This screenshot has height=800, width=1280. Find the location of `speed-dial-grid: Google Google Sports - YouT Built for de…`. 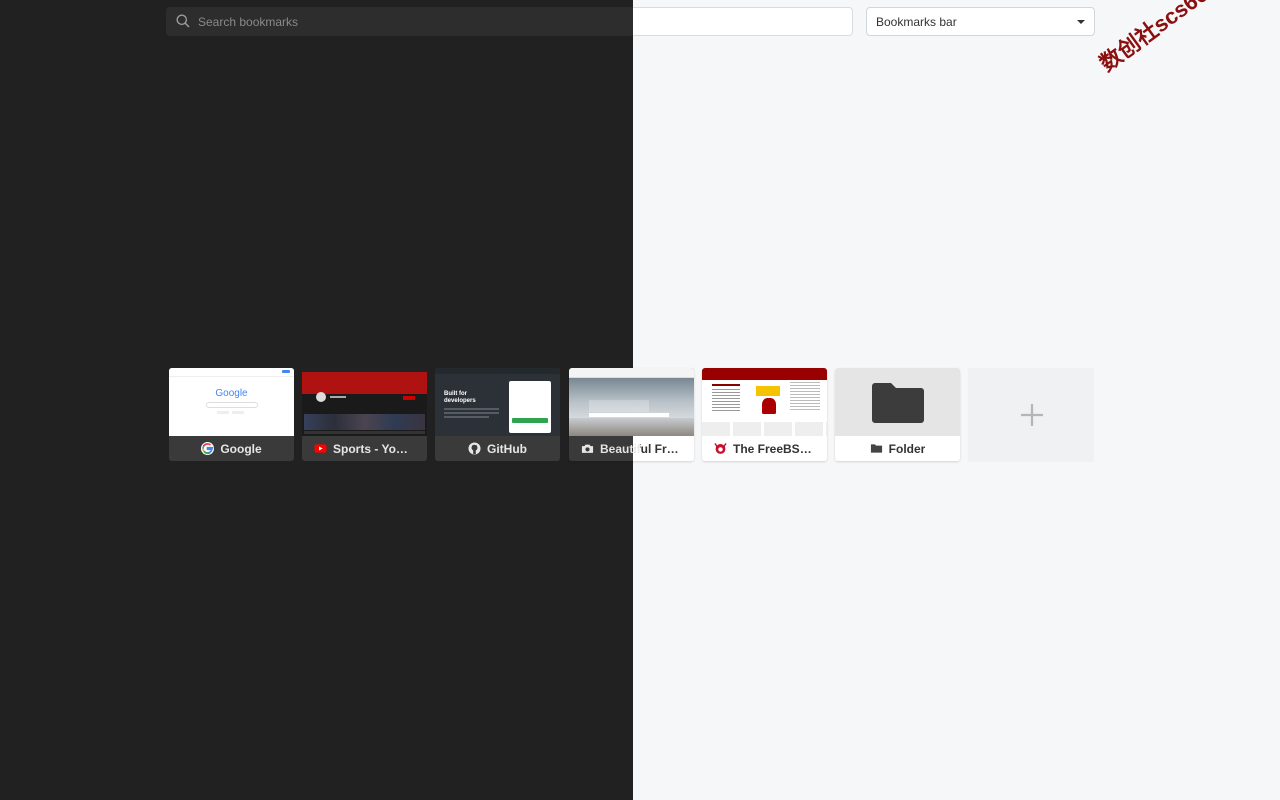

speed-dial-grid: Google Google Sports - YouT Built for de… is located at coordinates (634, 415).